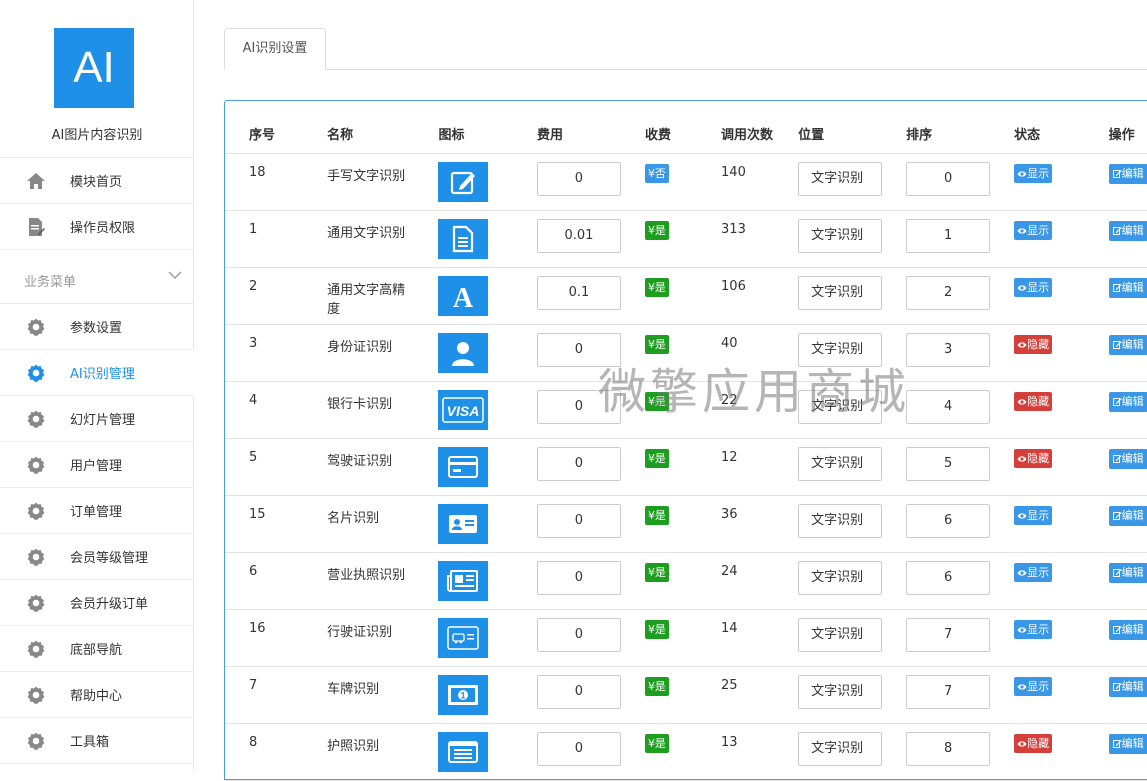 The height and width of the screenshot is (781, 1147). Describe the element at coordinates (97, 373) in the screenshot. I see `sidebar-item-1: AI识别管理` at that location.